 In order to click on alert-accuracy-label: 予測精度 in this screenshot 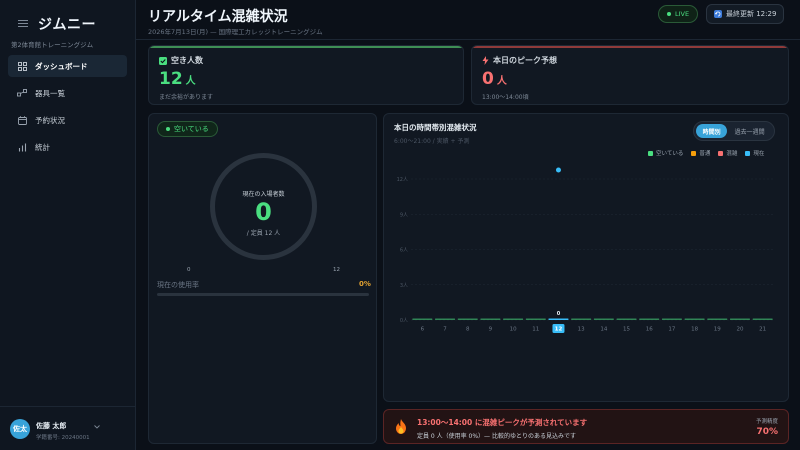, I will do `click(766, 422)`.